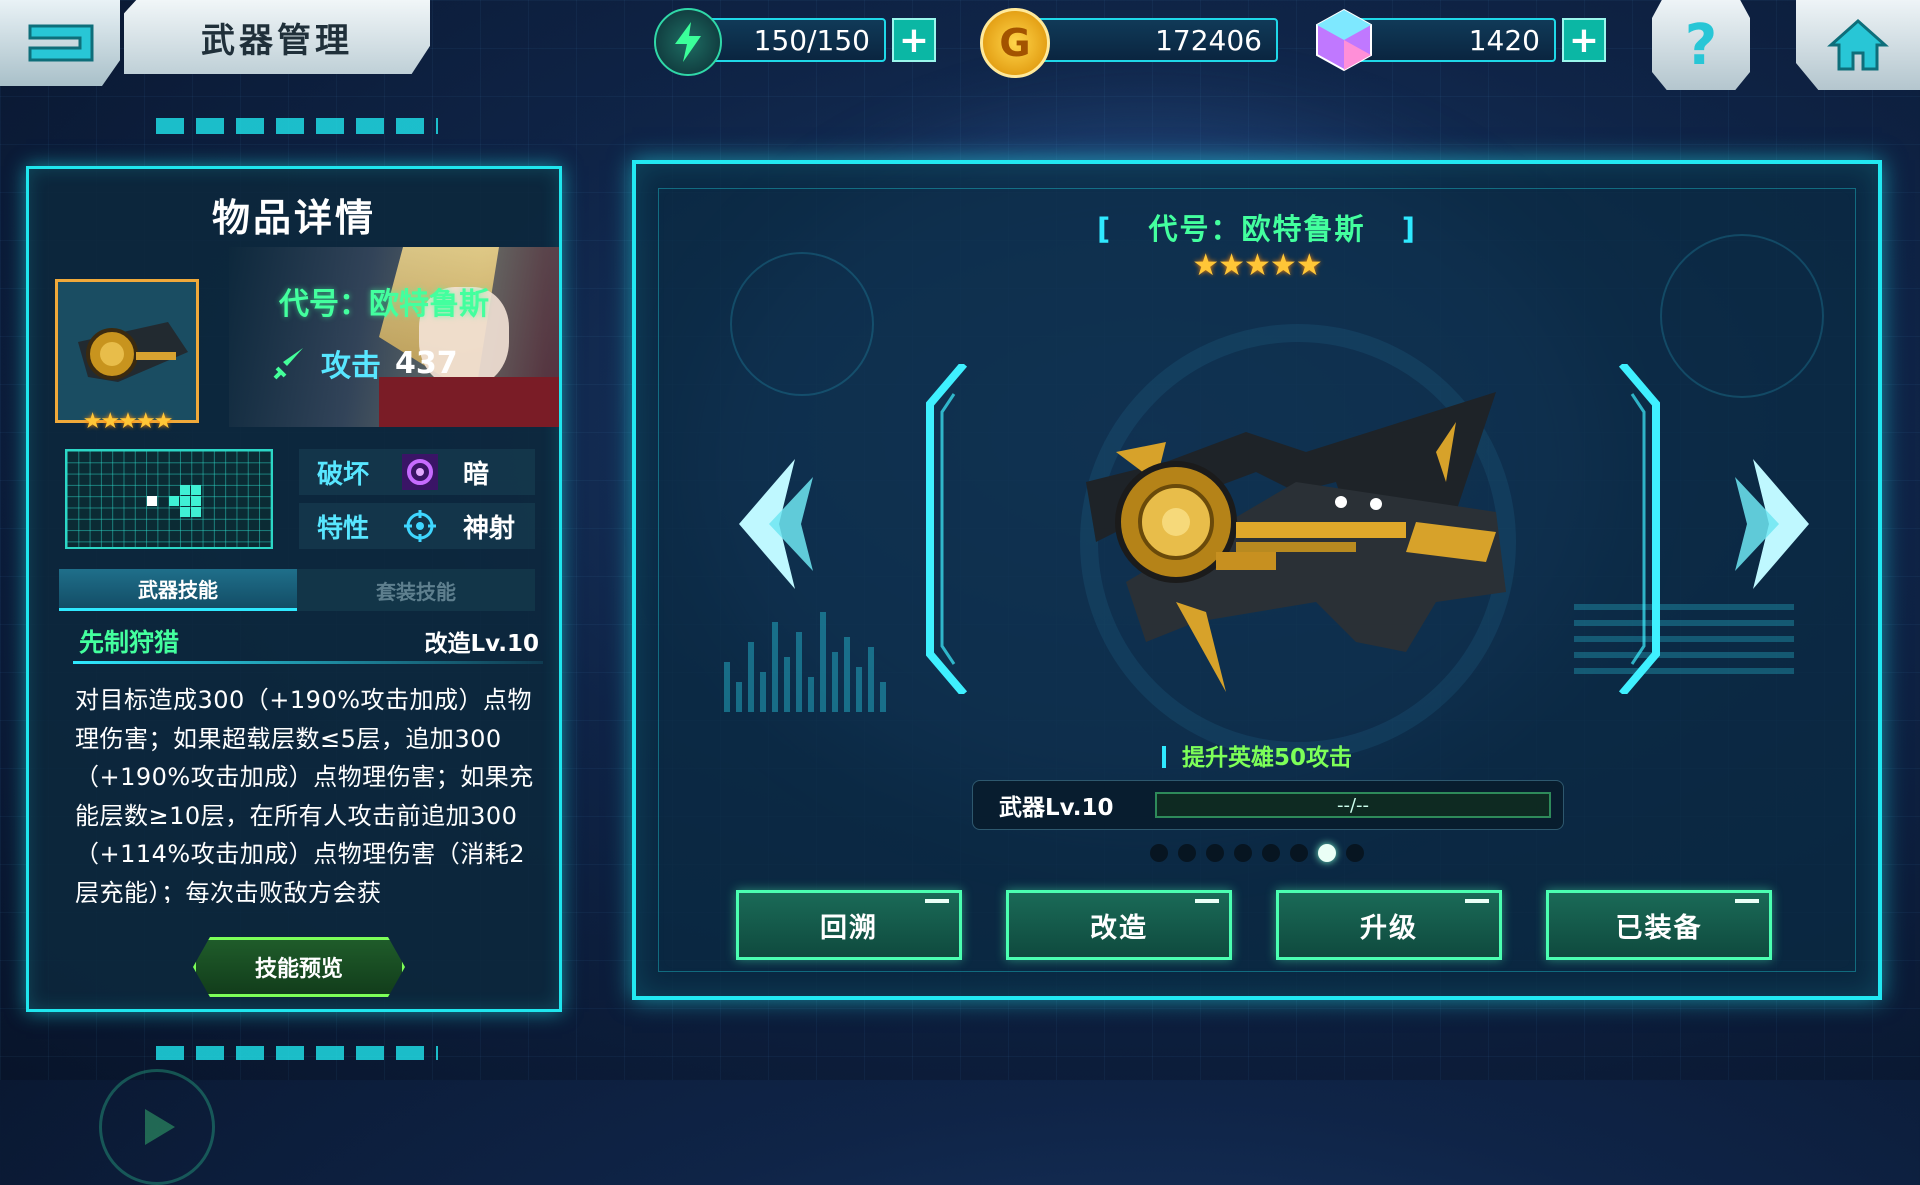  I want to click on home-icon, so click(1858, 44).